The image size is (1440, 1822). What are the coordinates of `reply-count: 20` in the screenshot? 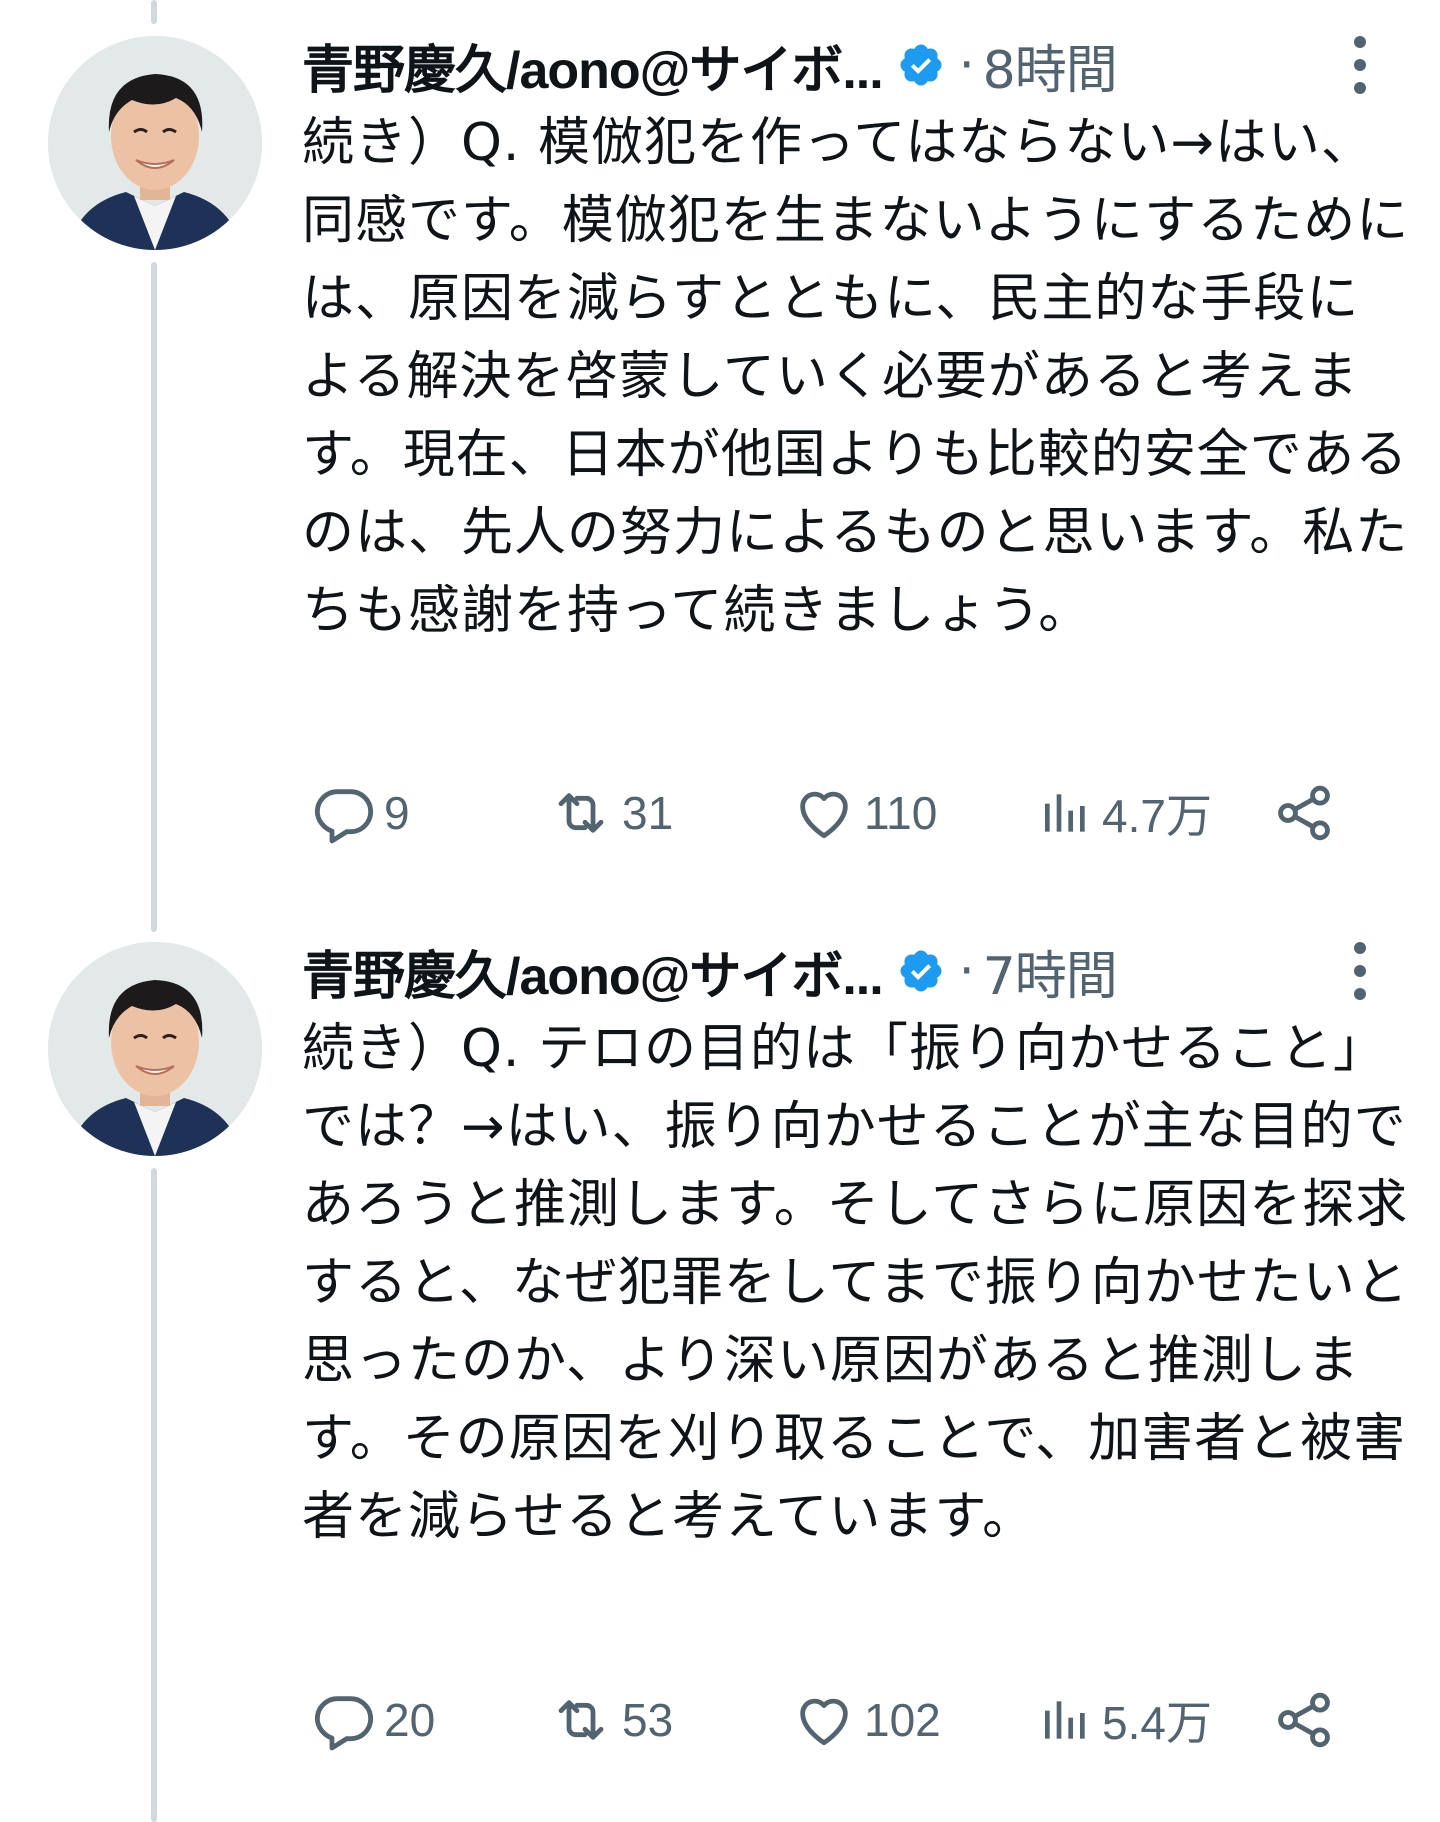 It's located at (410, 1720).